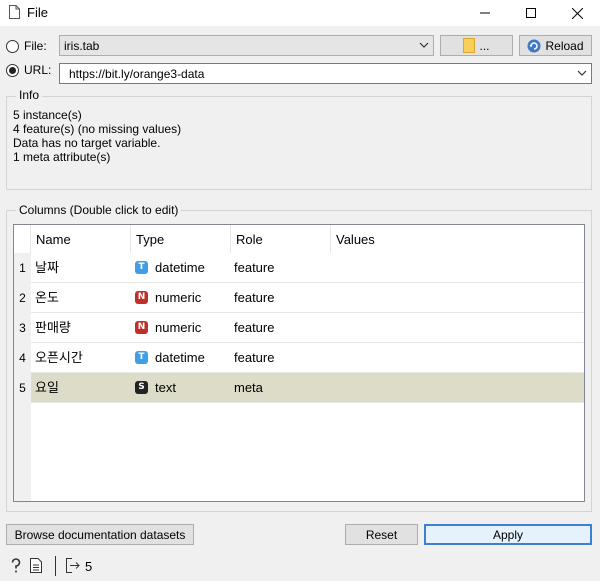  I want to click on title-bar: File, so click(300, 13).